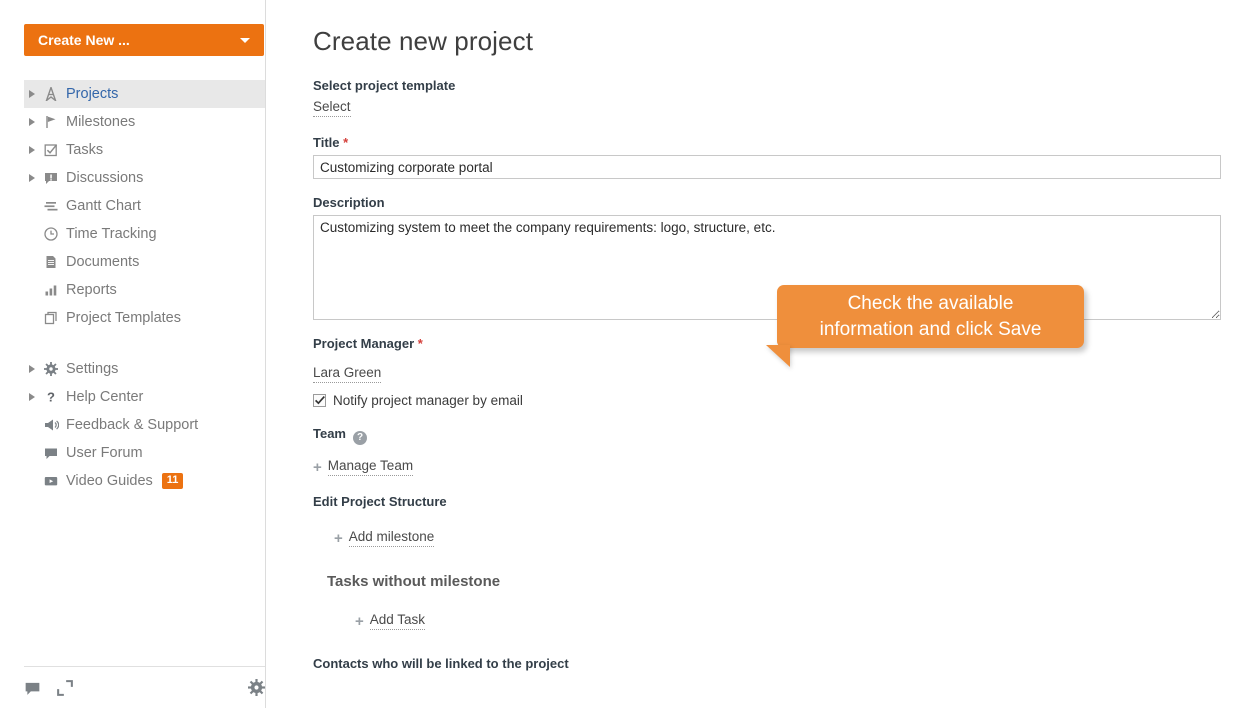 The height and width of the screenshot is (708, 1240). I want to click on sidebar-item-label: Settings, so click(92, 369).